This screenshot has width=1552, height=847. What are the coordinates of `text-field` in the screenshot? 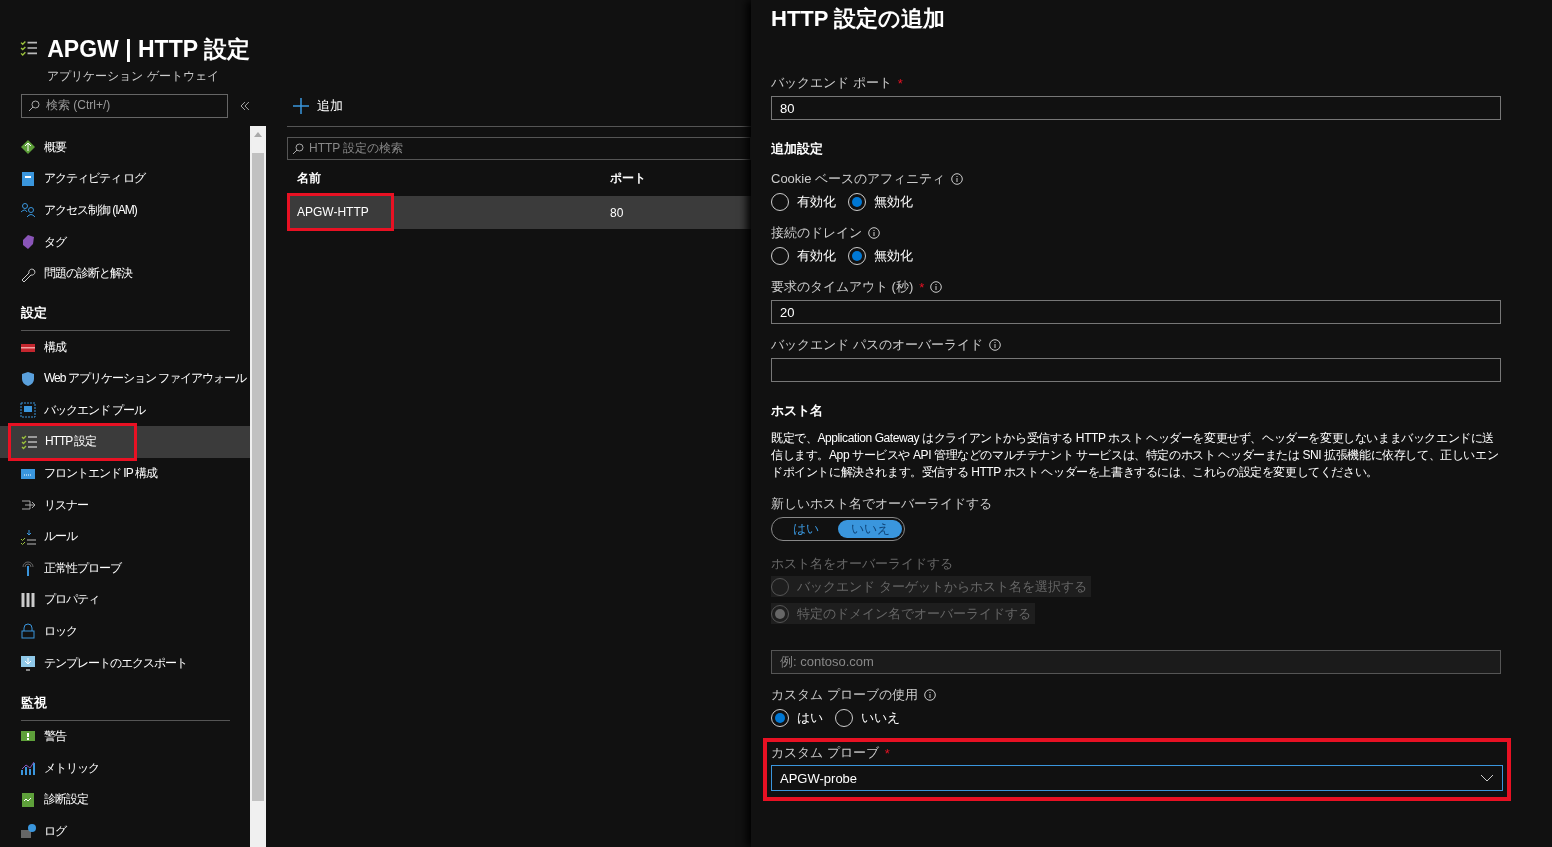 It's located at (1136, 370).